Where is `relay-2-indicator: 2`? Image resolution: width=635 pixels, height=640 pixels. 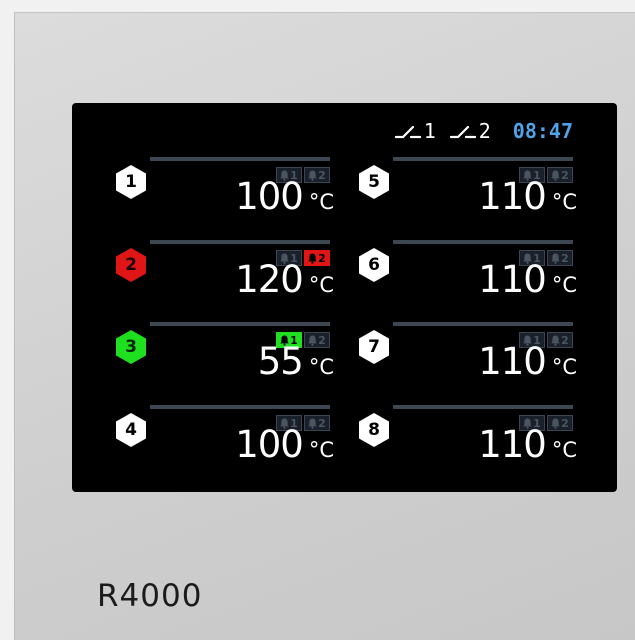
relay-2-indicator: 2 is located at coordinates (470, 131).